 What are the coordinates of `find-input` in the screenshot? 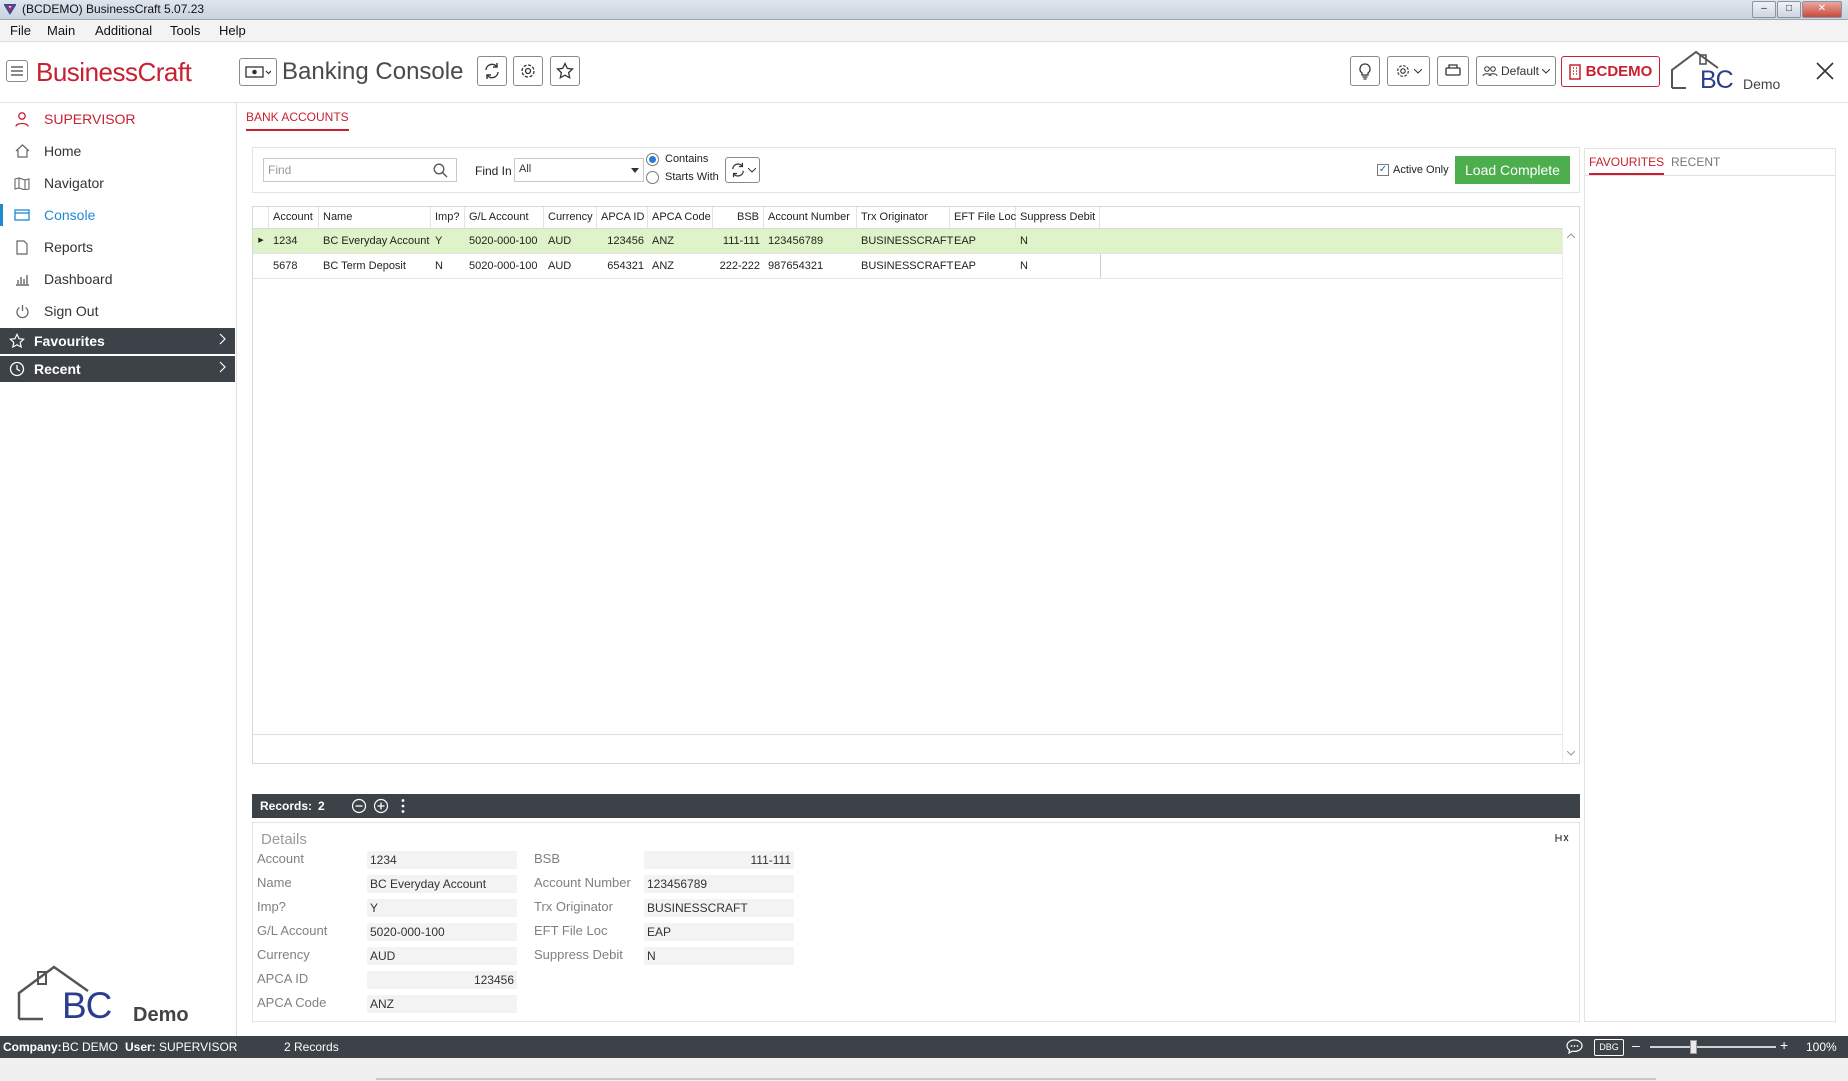 It's located at (360, 170).